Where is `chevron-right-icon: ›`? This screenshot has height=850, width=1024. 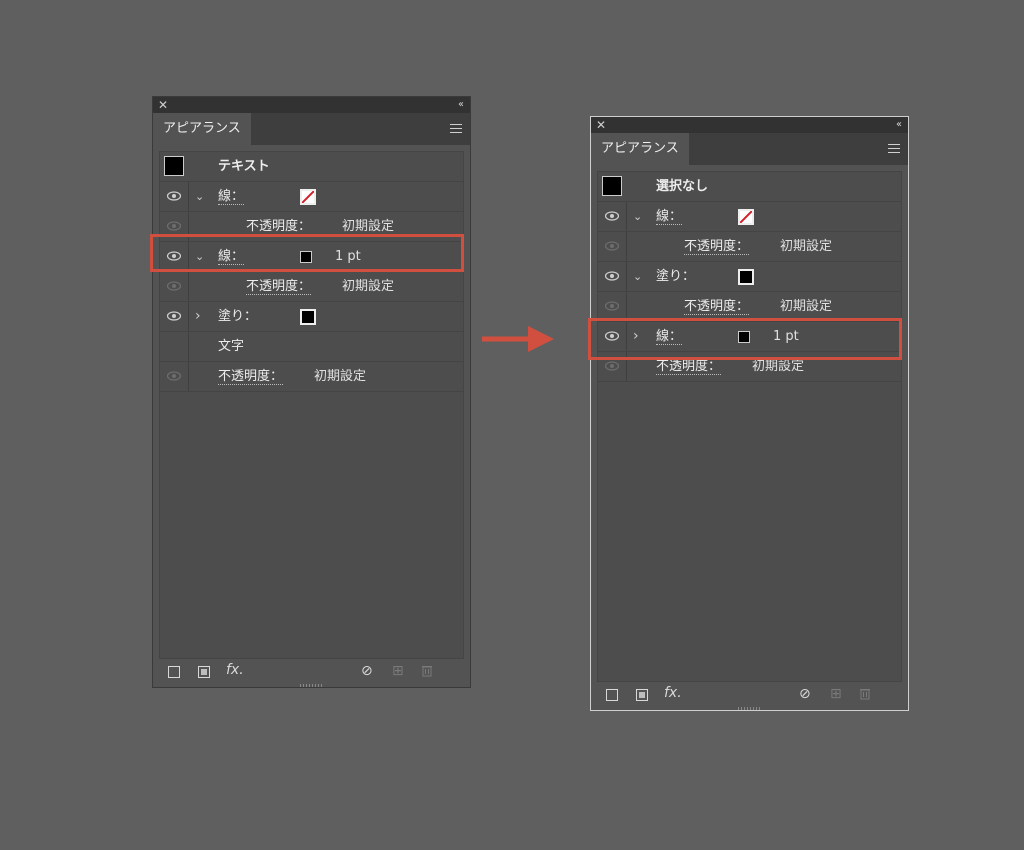
chevron-right-icon: › is located at coordinates (198, 316).